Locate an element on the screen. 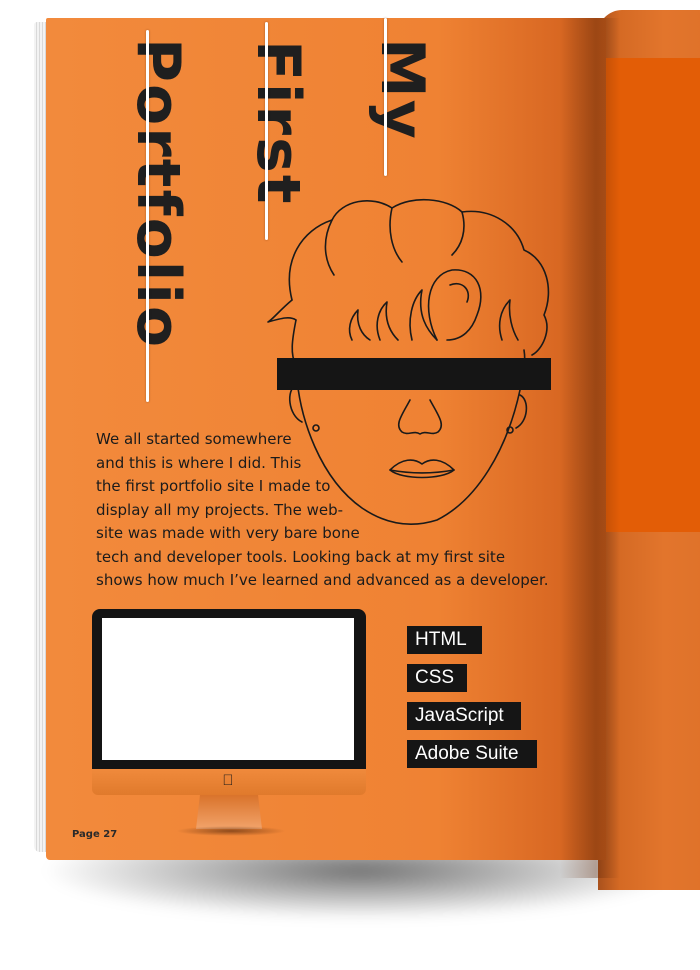 This screenshot has height=970, width=700. monitor-screen is located at coordinates (228, 689).